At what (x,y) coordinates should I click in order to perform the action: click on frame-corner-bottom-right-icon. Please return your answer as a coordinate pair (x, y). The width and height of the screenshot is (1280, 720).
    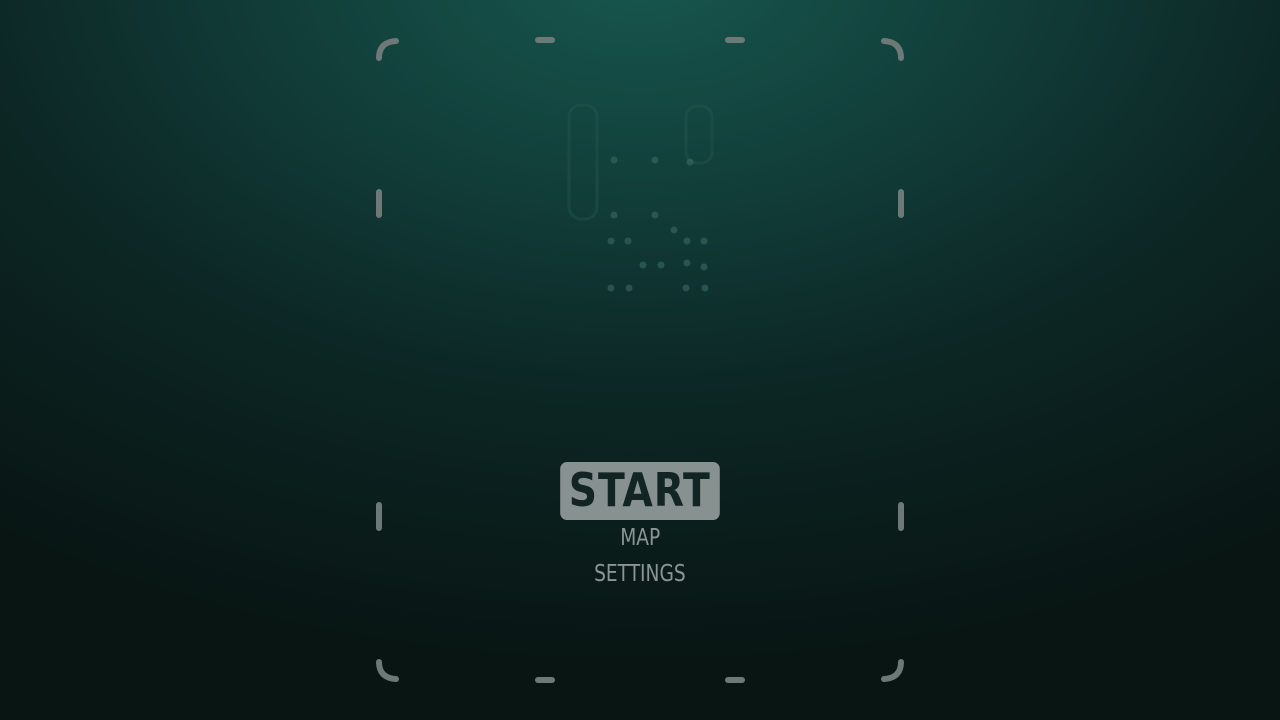
    Looking at the image, I should click on (892, 670).